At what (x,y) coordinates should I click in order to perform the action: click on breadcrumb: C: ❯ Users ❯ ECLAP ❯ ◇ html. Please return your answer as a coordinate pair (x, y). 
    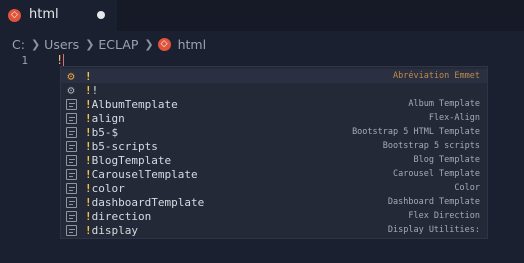
    Looking at the image, I should click on (103, 44).